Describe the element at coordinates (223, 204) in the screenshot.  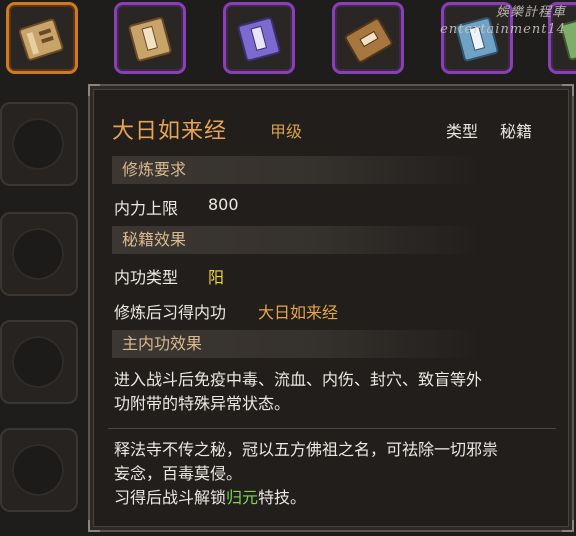
I see `inner-power-value: 800` at that location.